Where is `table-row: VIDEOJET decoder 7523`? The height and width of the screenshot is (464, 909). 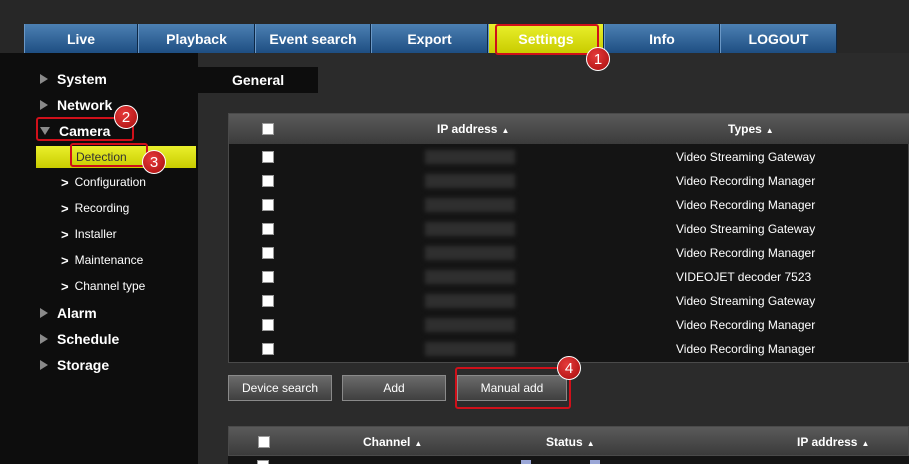
table-row: VIDEOJET decoder 7523 is located at coordinates (569, 277).